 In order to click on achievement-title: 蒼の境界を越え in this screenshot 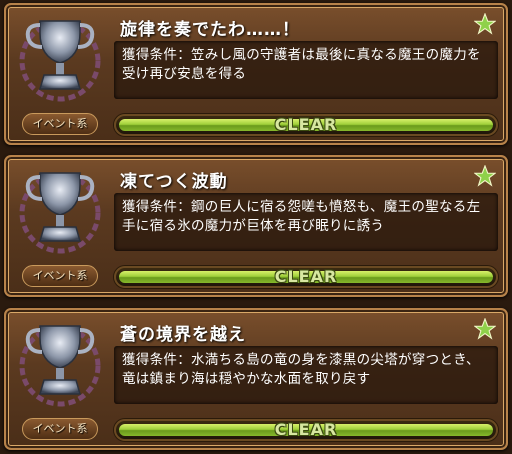, I will do `click(183, 335)`.